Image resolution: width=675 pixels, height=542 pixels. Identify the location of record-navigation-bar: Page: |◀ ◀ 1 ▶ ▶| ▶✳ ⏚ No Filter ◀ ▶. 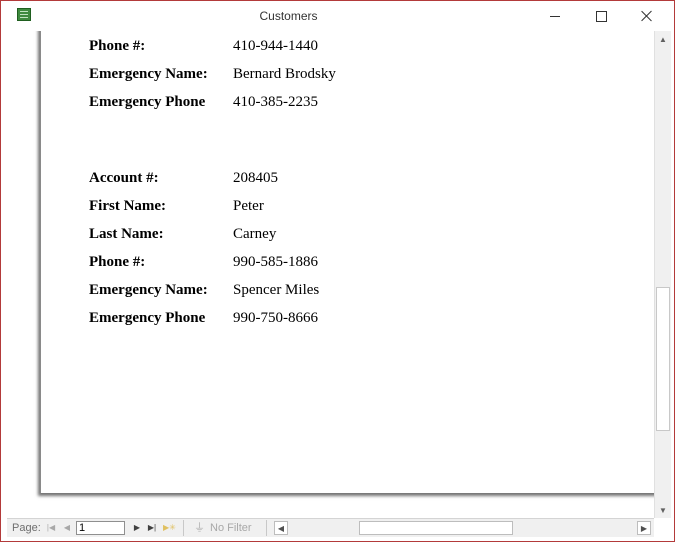
(330, 527).